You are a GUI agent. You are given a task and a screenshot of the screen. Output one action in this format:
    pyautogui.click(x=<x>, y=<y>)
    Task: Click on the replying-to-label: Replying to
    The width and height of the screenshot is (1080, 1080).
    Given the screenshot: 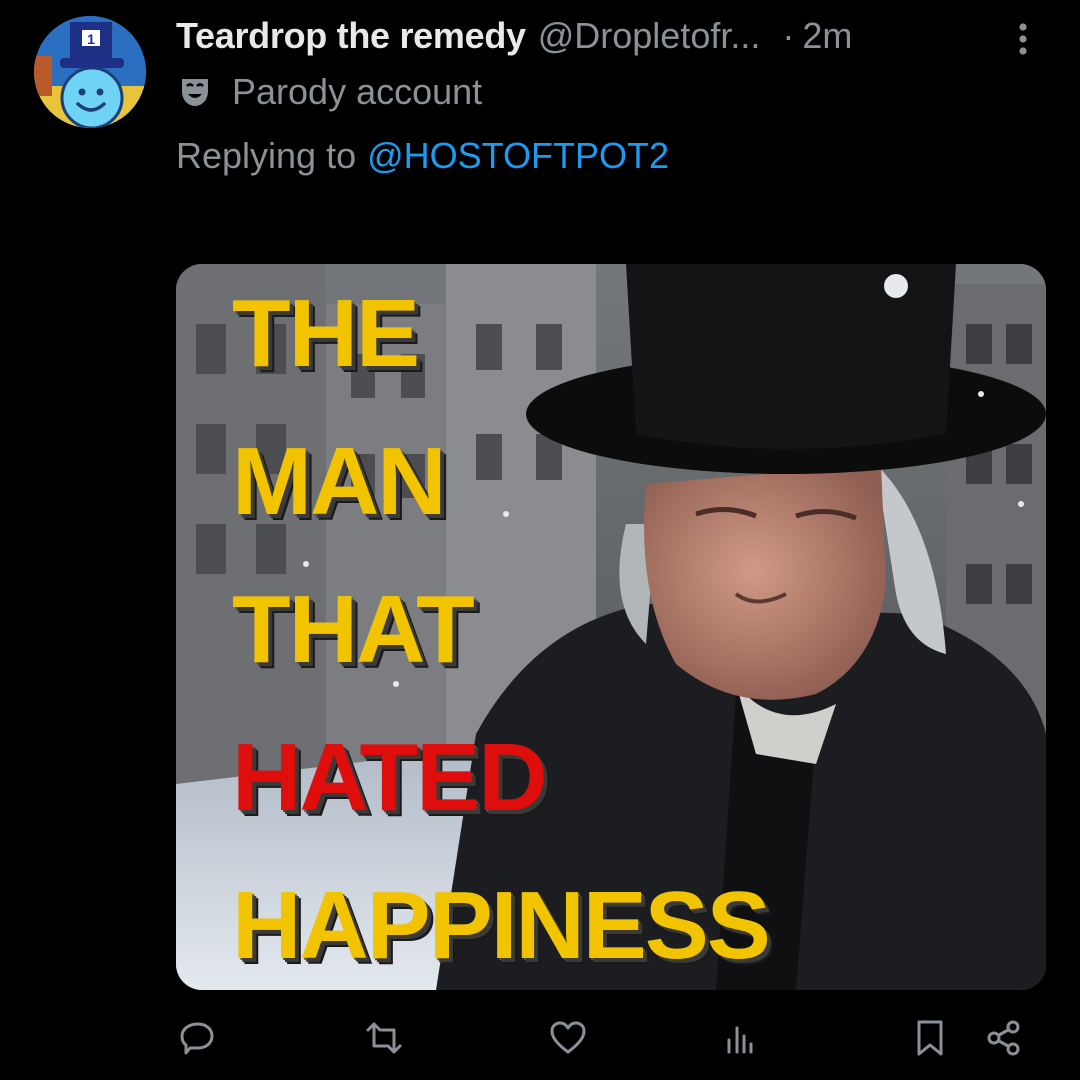 What is the action you would take?
    pyautogui.click(x=266, y=155)
    